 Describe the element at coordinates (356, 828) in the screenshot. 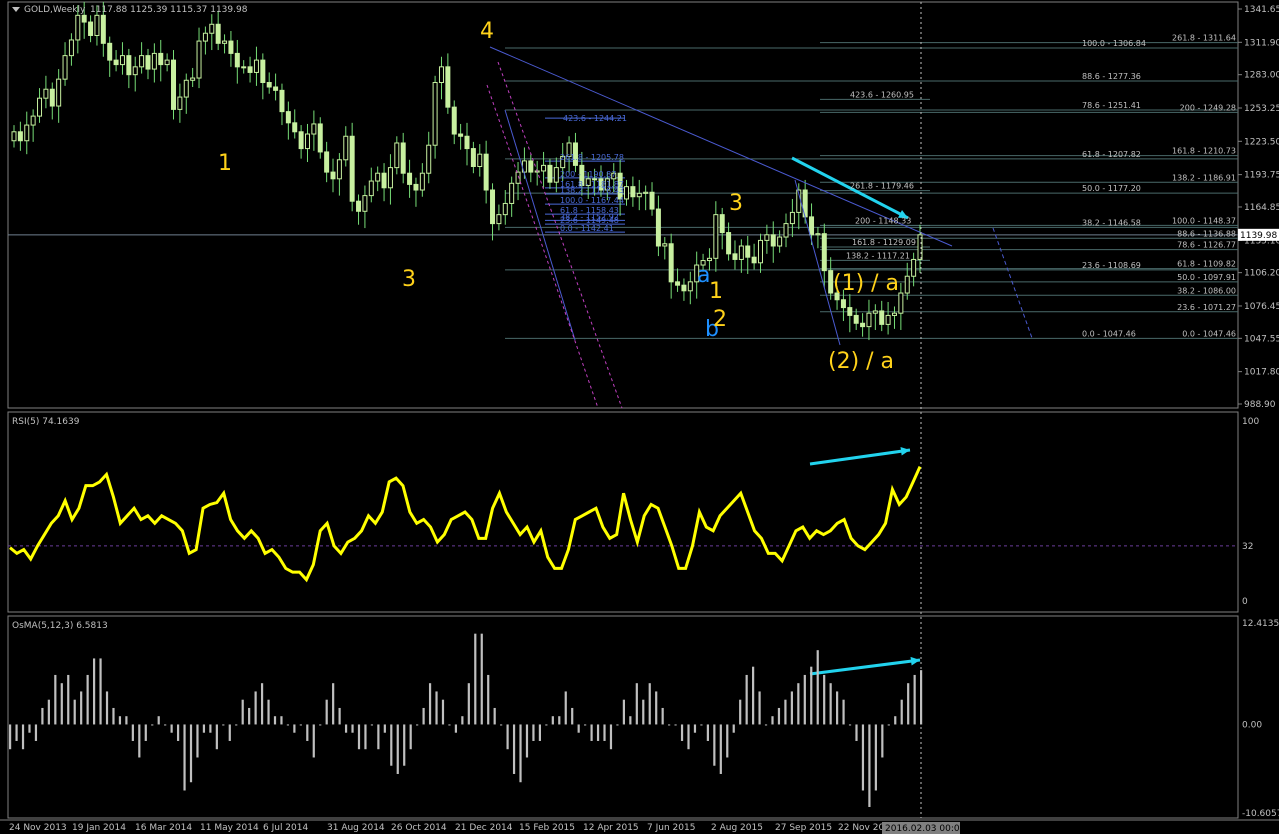

I see `time-label: 31 Aug 2014` at that location.